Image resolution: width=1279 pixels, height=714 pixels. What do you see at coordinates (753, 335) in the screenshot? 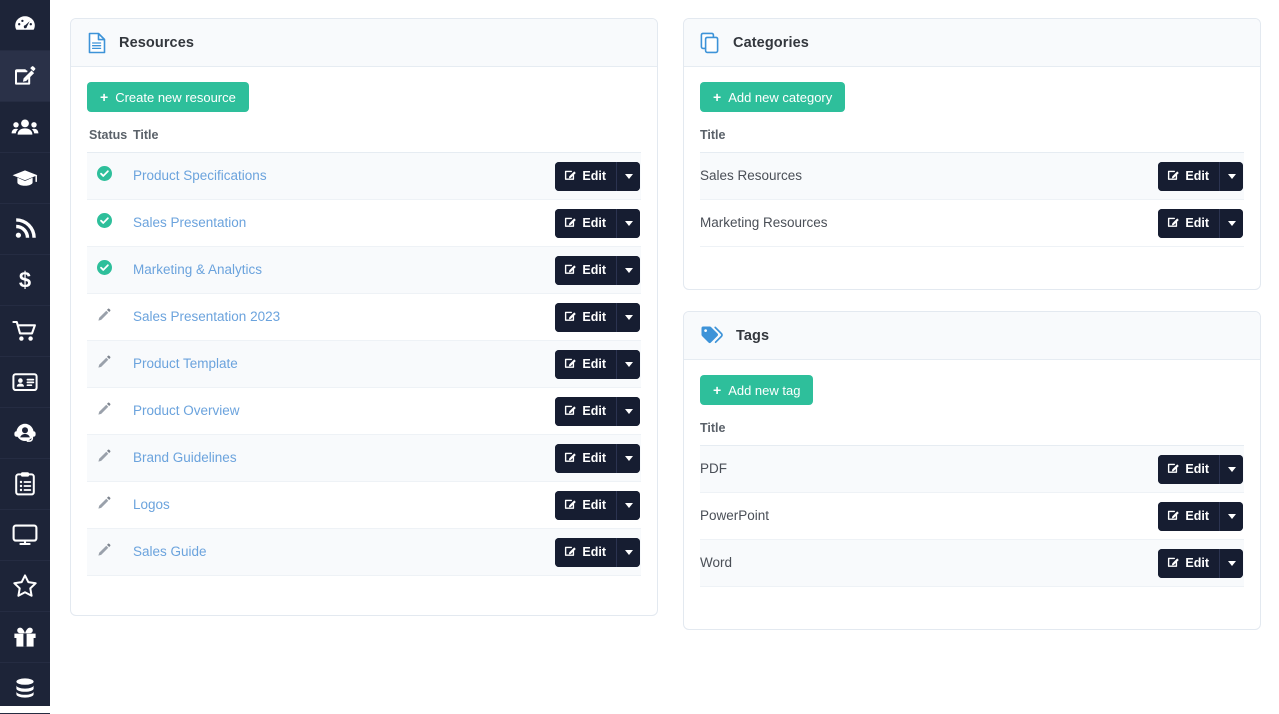
I see `tags-title: Tags` at bounding box center [753, 335].